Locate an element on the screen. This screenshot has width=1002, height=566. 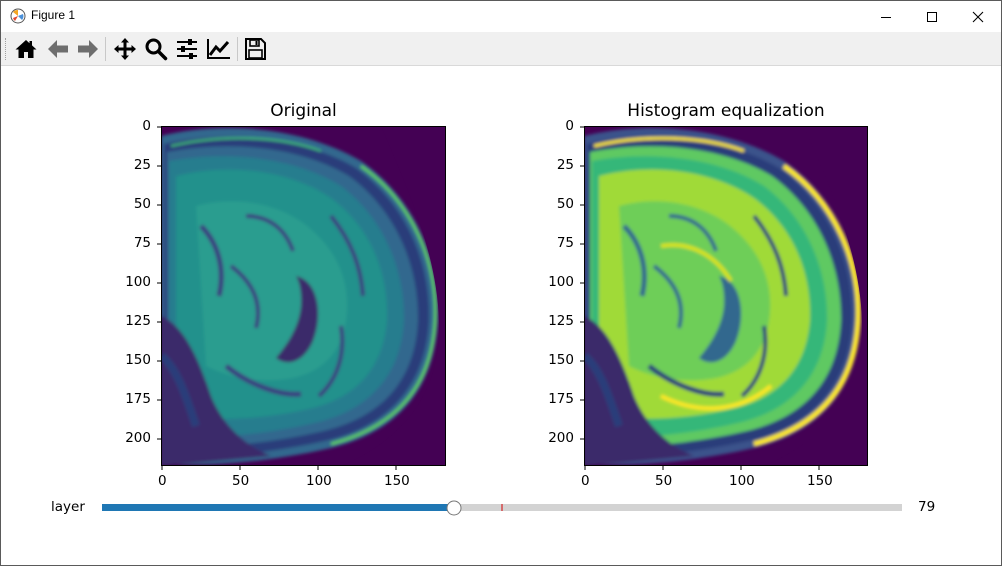
maximize-icon is located at coordinates (932, 16).